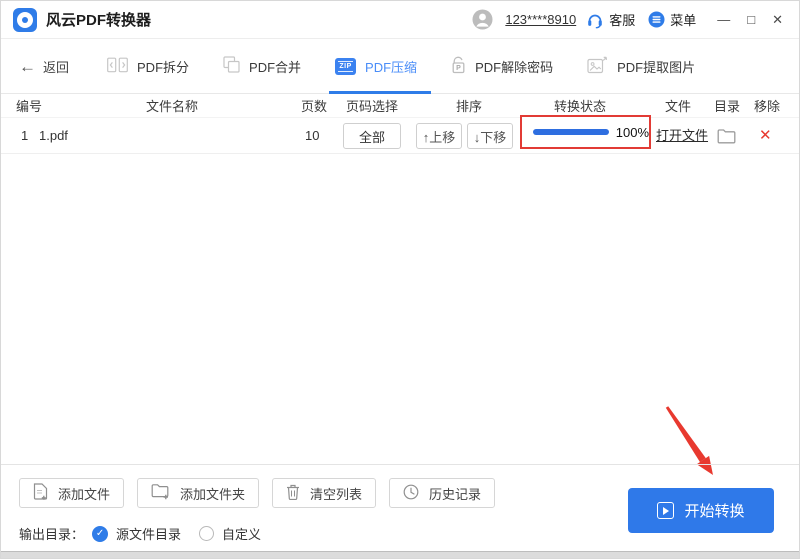  What do you see at coordinates (689, 440) in the screenshot?
I see `annotation-arrow` at bounding box center [689, 440].